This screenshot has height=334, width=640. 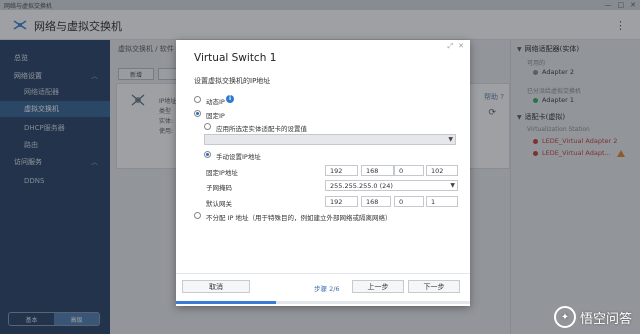 I want to click on static-ip-label: 固定IP, so click(x=215, y=116).